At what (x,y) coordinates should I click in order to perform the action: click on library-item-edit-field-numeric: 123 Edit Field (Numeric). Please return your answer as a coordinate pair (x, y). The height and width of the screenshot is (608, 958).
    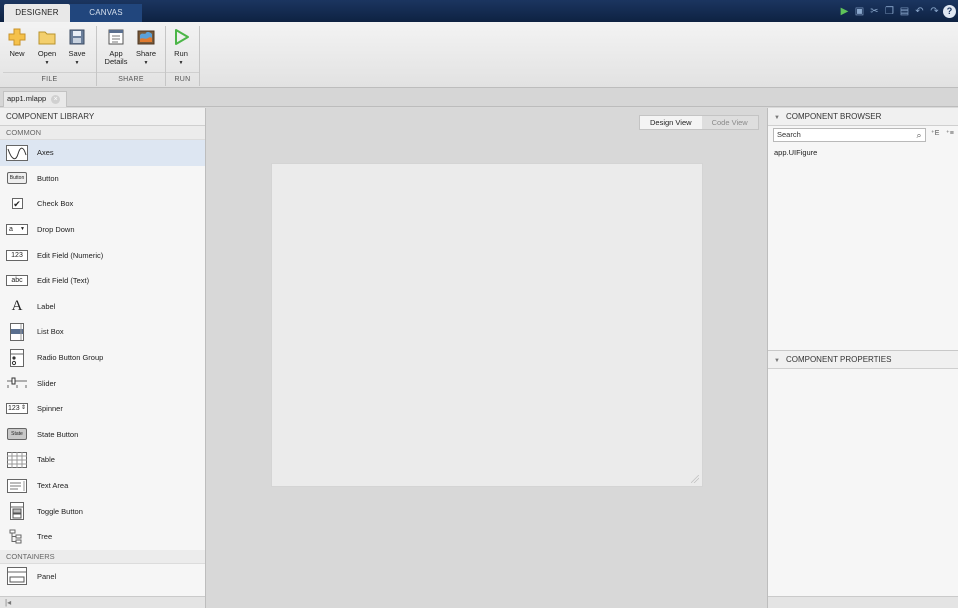
    Looking at the image, I should click on (102, 255).